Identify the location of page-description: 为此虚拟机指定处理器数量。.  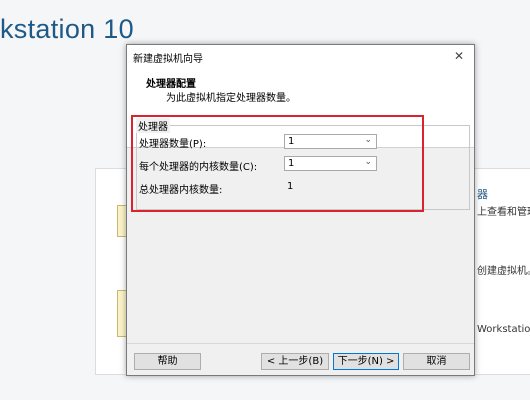
(231, 98).